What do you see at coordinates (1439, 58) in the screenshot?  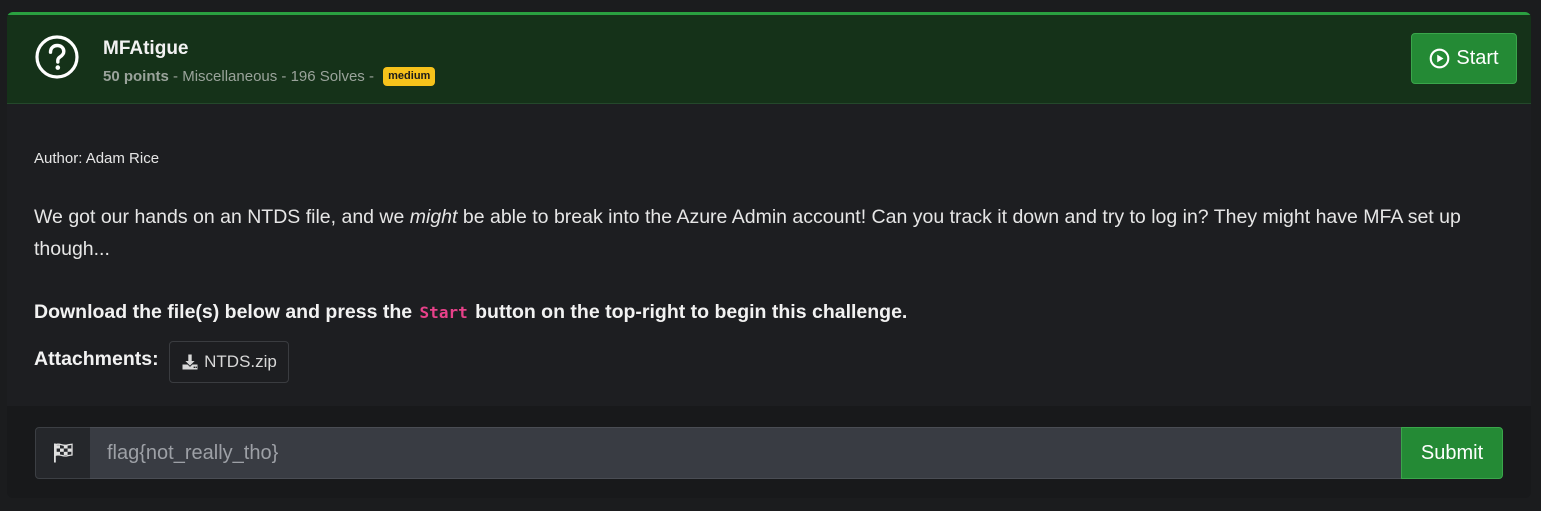 I see `play-circle-icon` at bounding box center [1439, 58].